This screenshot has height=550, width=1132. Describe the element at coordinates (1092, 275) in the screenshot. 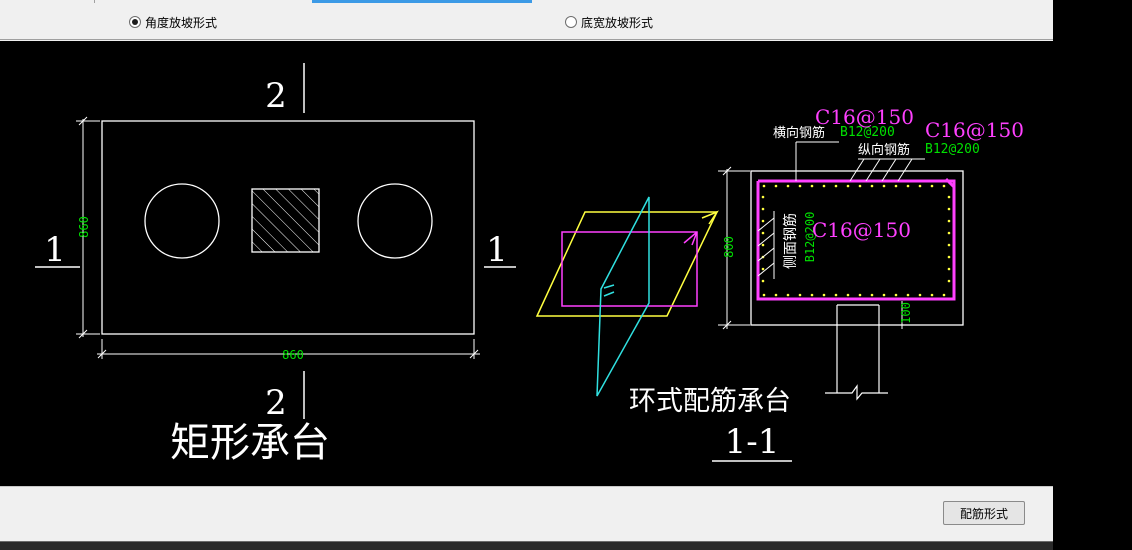

I see `right-dark-pane` at that location.